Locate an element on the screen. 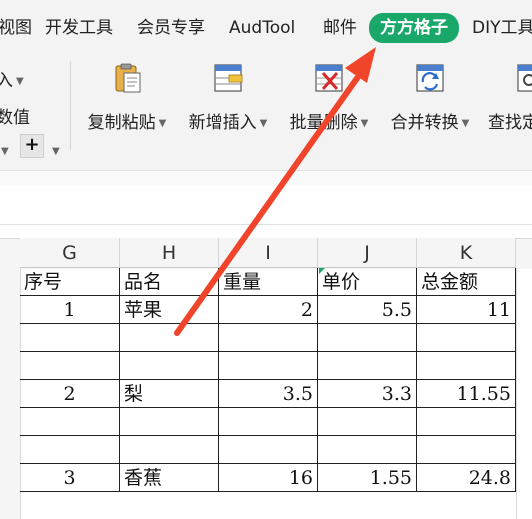 The image size is (532, 519). cell-name: 香蕉 is located at coordinates (169, 478).